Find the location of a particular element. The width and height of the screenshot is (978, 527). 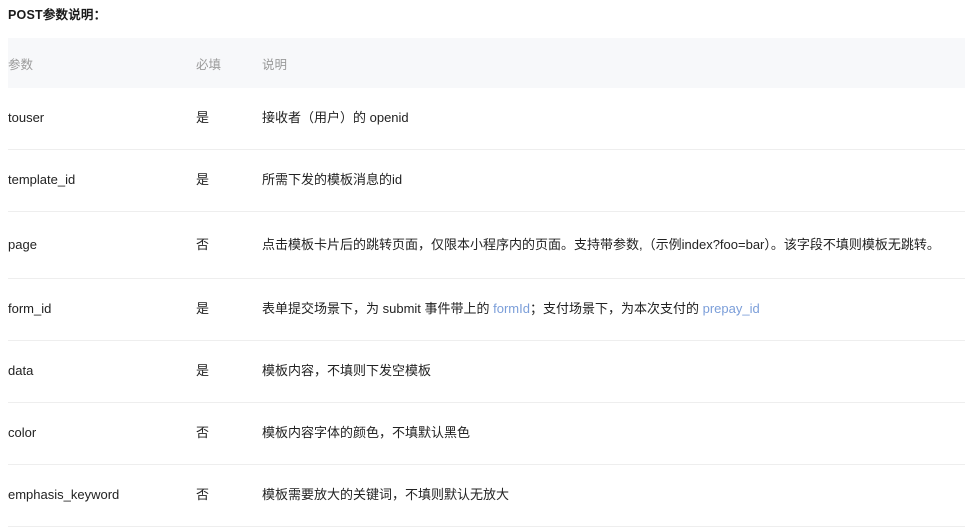

table-row: emphasis_keyword 否 模板需要放大的关键词，不填则默认无放大 is located at coordinates (486, 495).